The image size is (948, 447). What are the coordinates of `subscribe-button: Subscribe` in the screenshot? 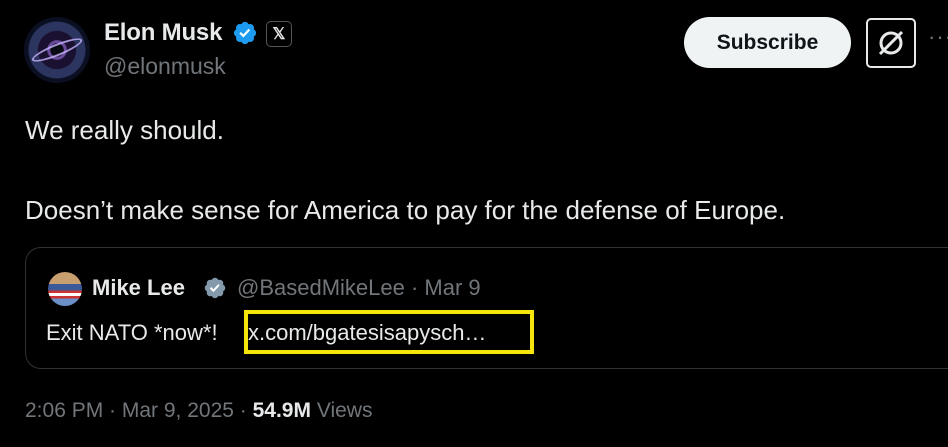 It's located at (767, 42).